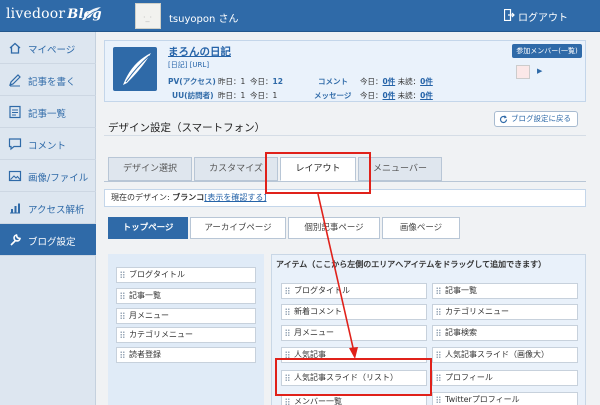  What do you see at coordinates (192, 81) in the screenshot?
I see `pv-label: PV(アクセス)` at bounding box center [192, 81].